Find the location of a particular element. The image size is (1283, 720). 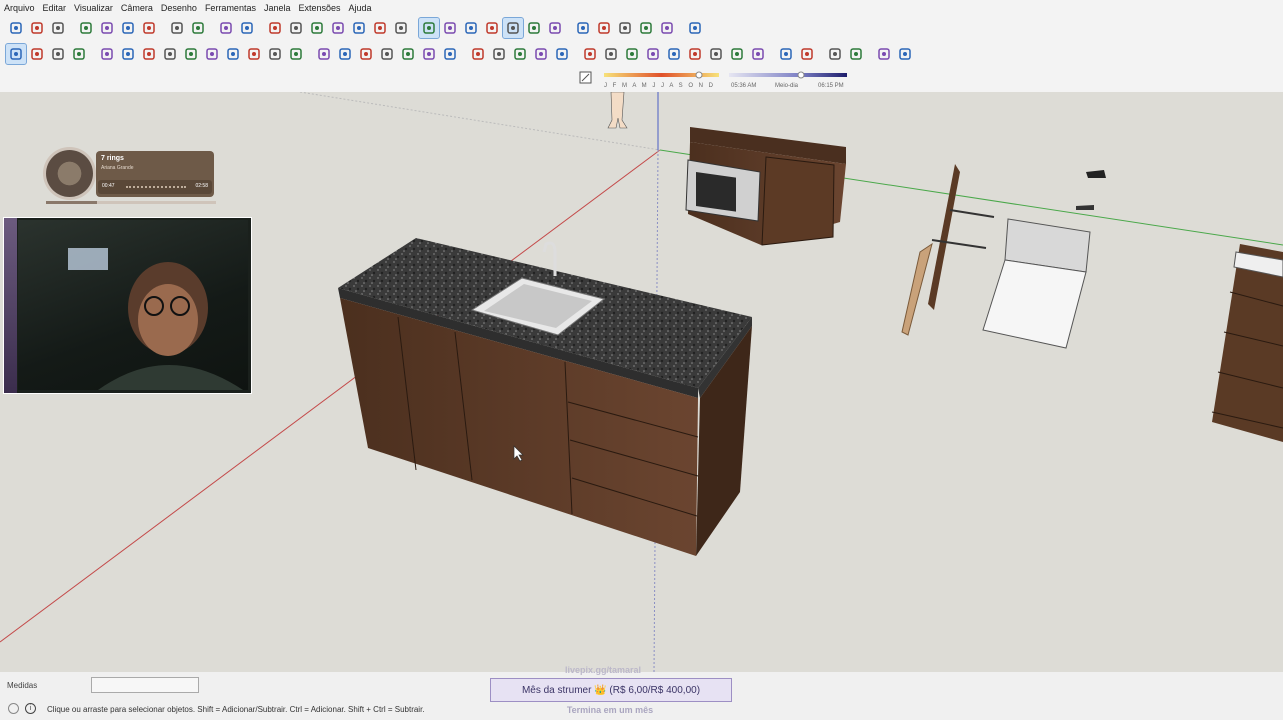

rotated-rect-icon is located at coordinates (170, 54).